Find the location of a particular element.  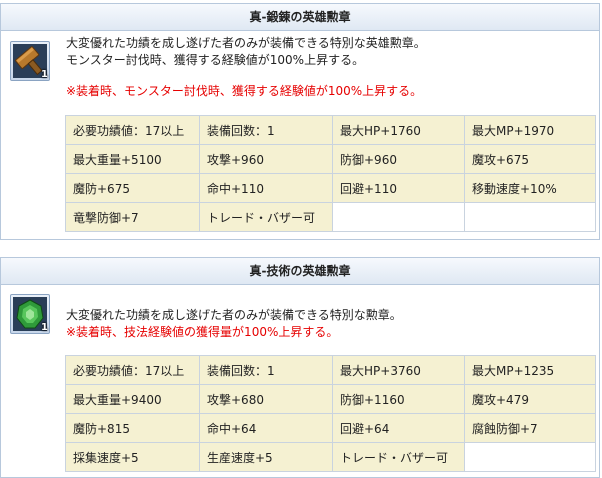

item-title: 真-技術の英雄勲章 is located at coordinates (300, 271).